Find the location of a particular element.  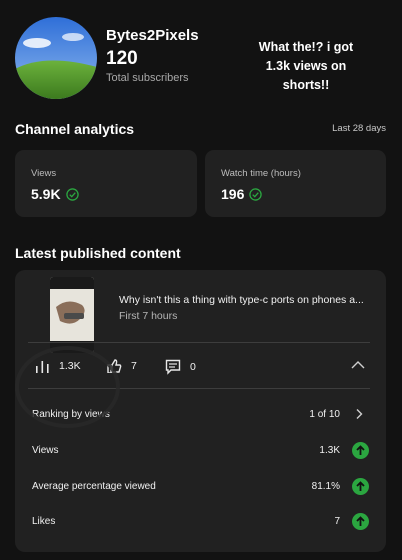

comment-icon is located at coordinates (173, 367).